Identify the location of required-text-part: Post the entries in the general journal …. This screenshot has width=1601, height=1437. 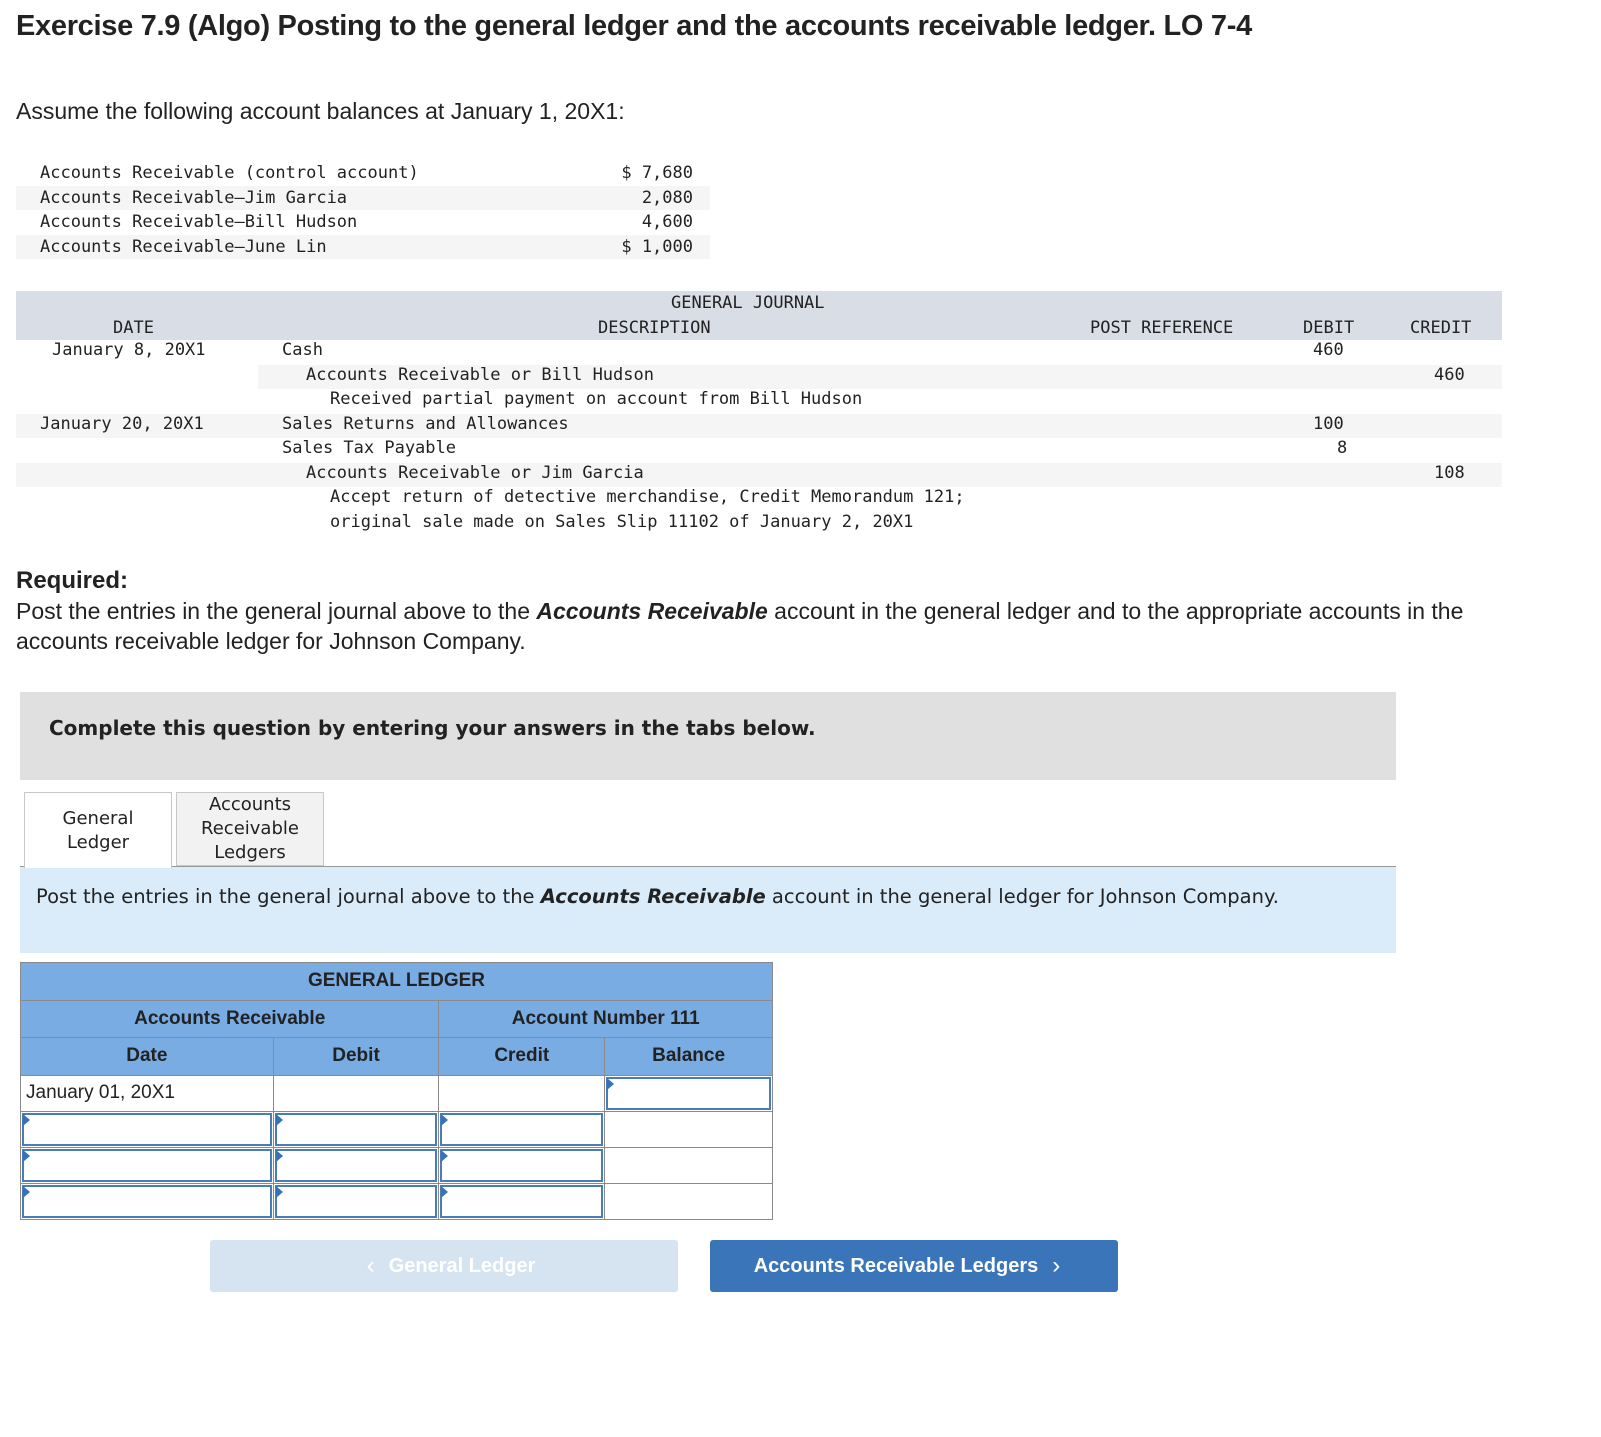
(276, 611).